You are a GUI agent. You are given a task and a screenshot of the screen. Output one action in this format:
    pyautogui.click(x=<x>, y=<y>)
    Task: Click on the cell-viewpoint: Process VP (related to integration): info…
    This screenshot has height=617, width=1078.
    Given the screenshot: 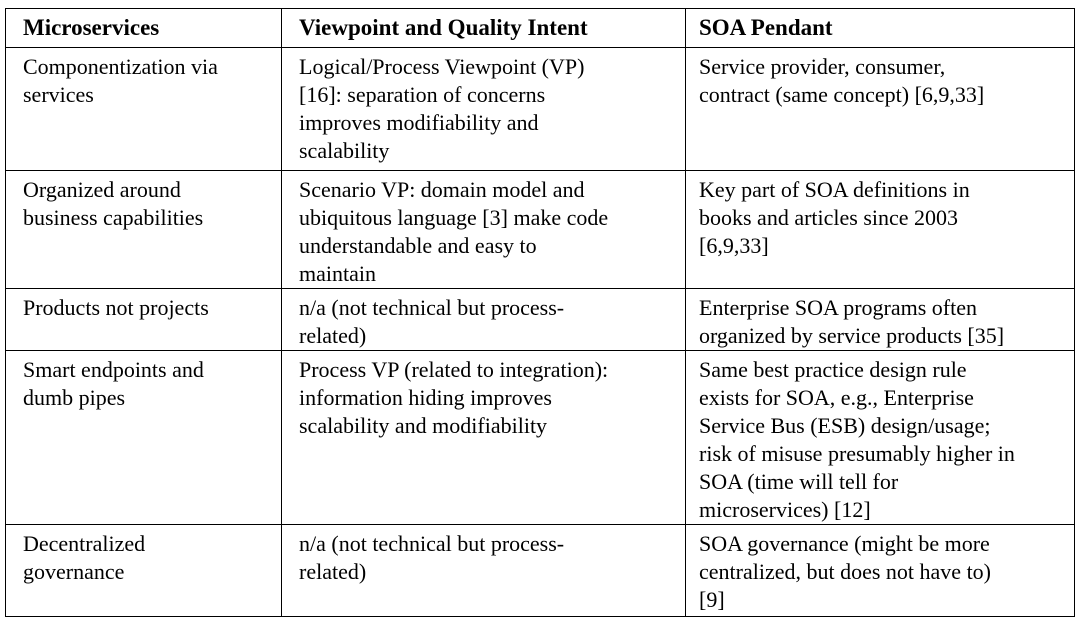 What is the action you would take?
    pyautogui.click(x=483, y=437)
    